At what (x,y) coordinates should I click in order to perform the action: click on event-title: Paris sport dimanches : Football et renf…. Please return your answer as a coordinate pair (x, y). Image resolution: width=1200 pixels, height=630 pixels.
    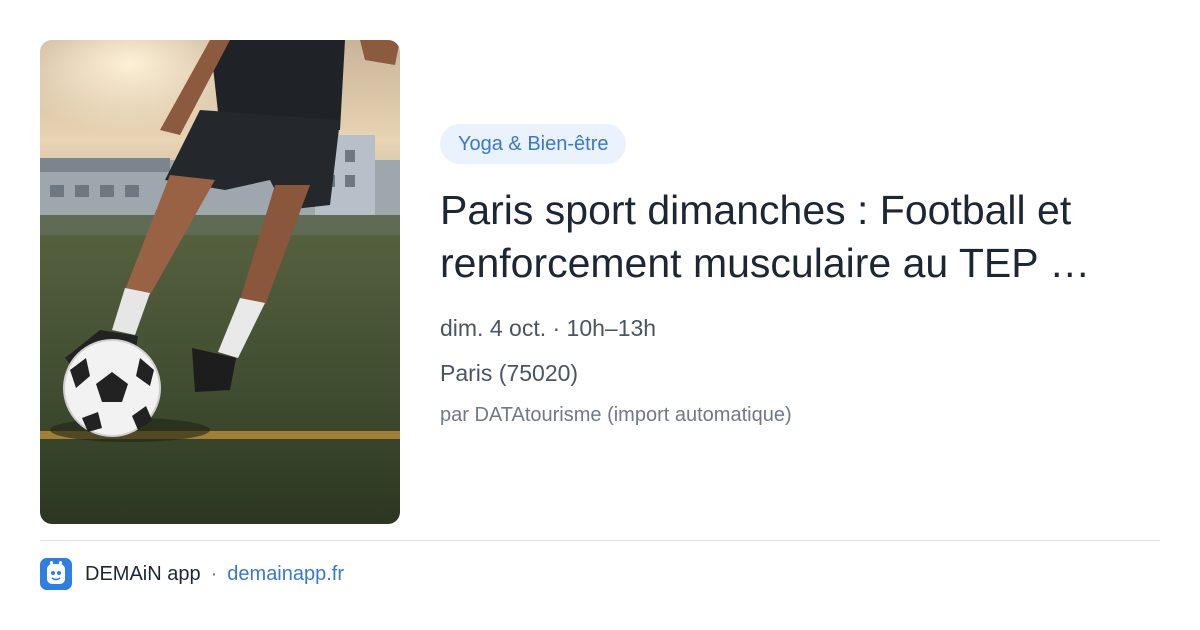
    Looking at the image, I should click on (795, 237).